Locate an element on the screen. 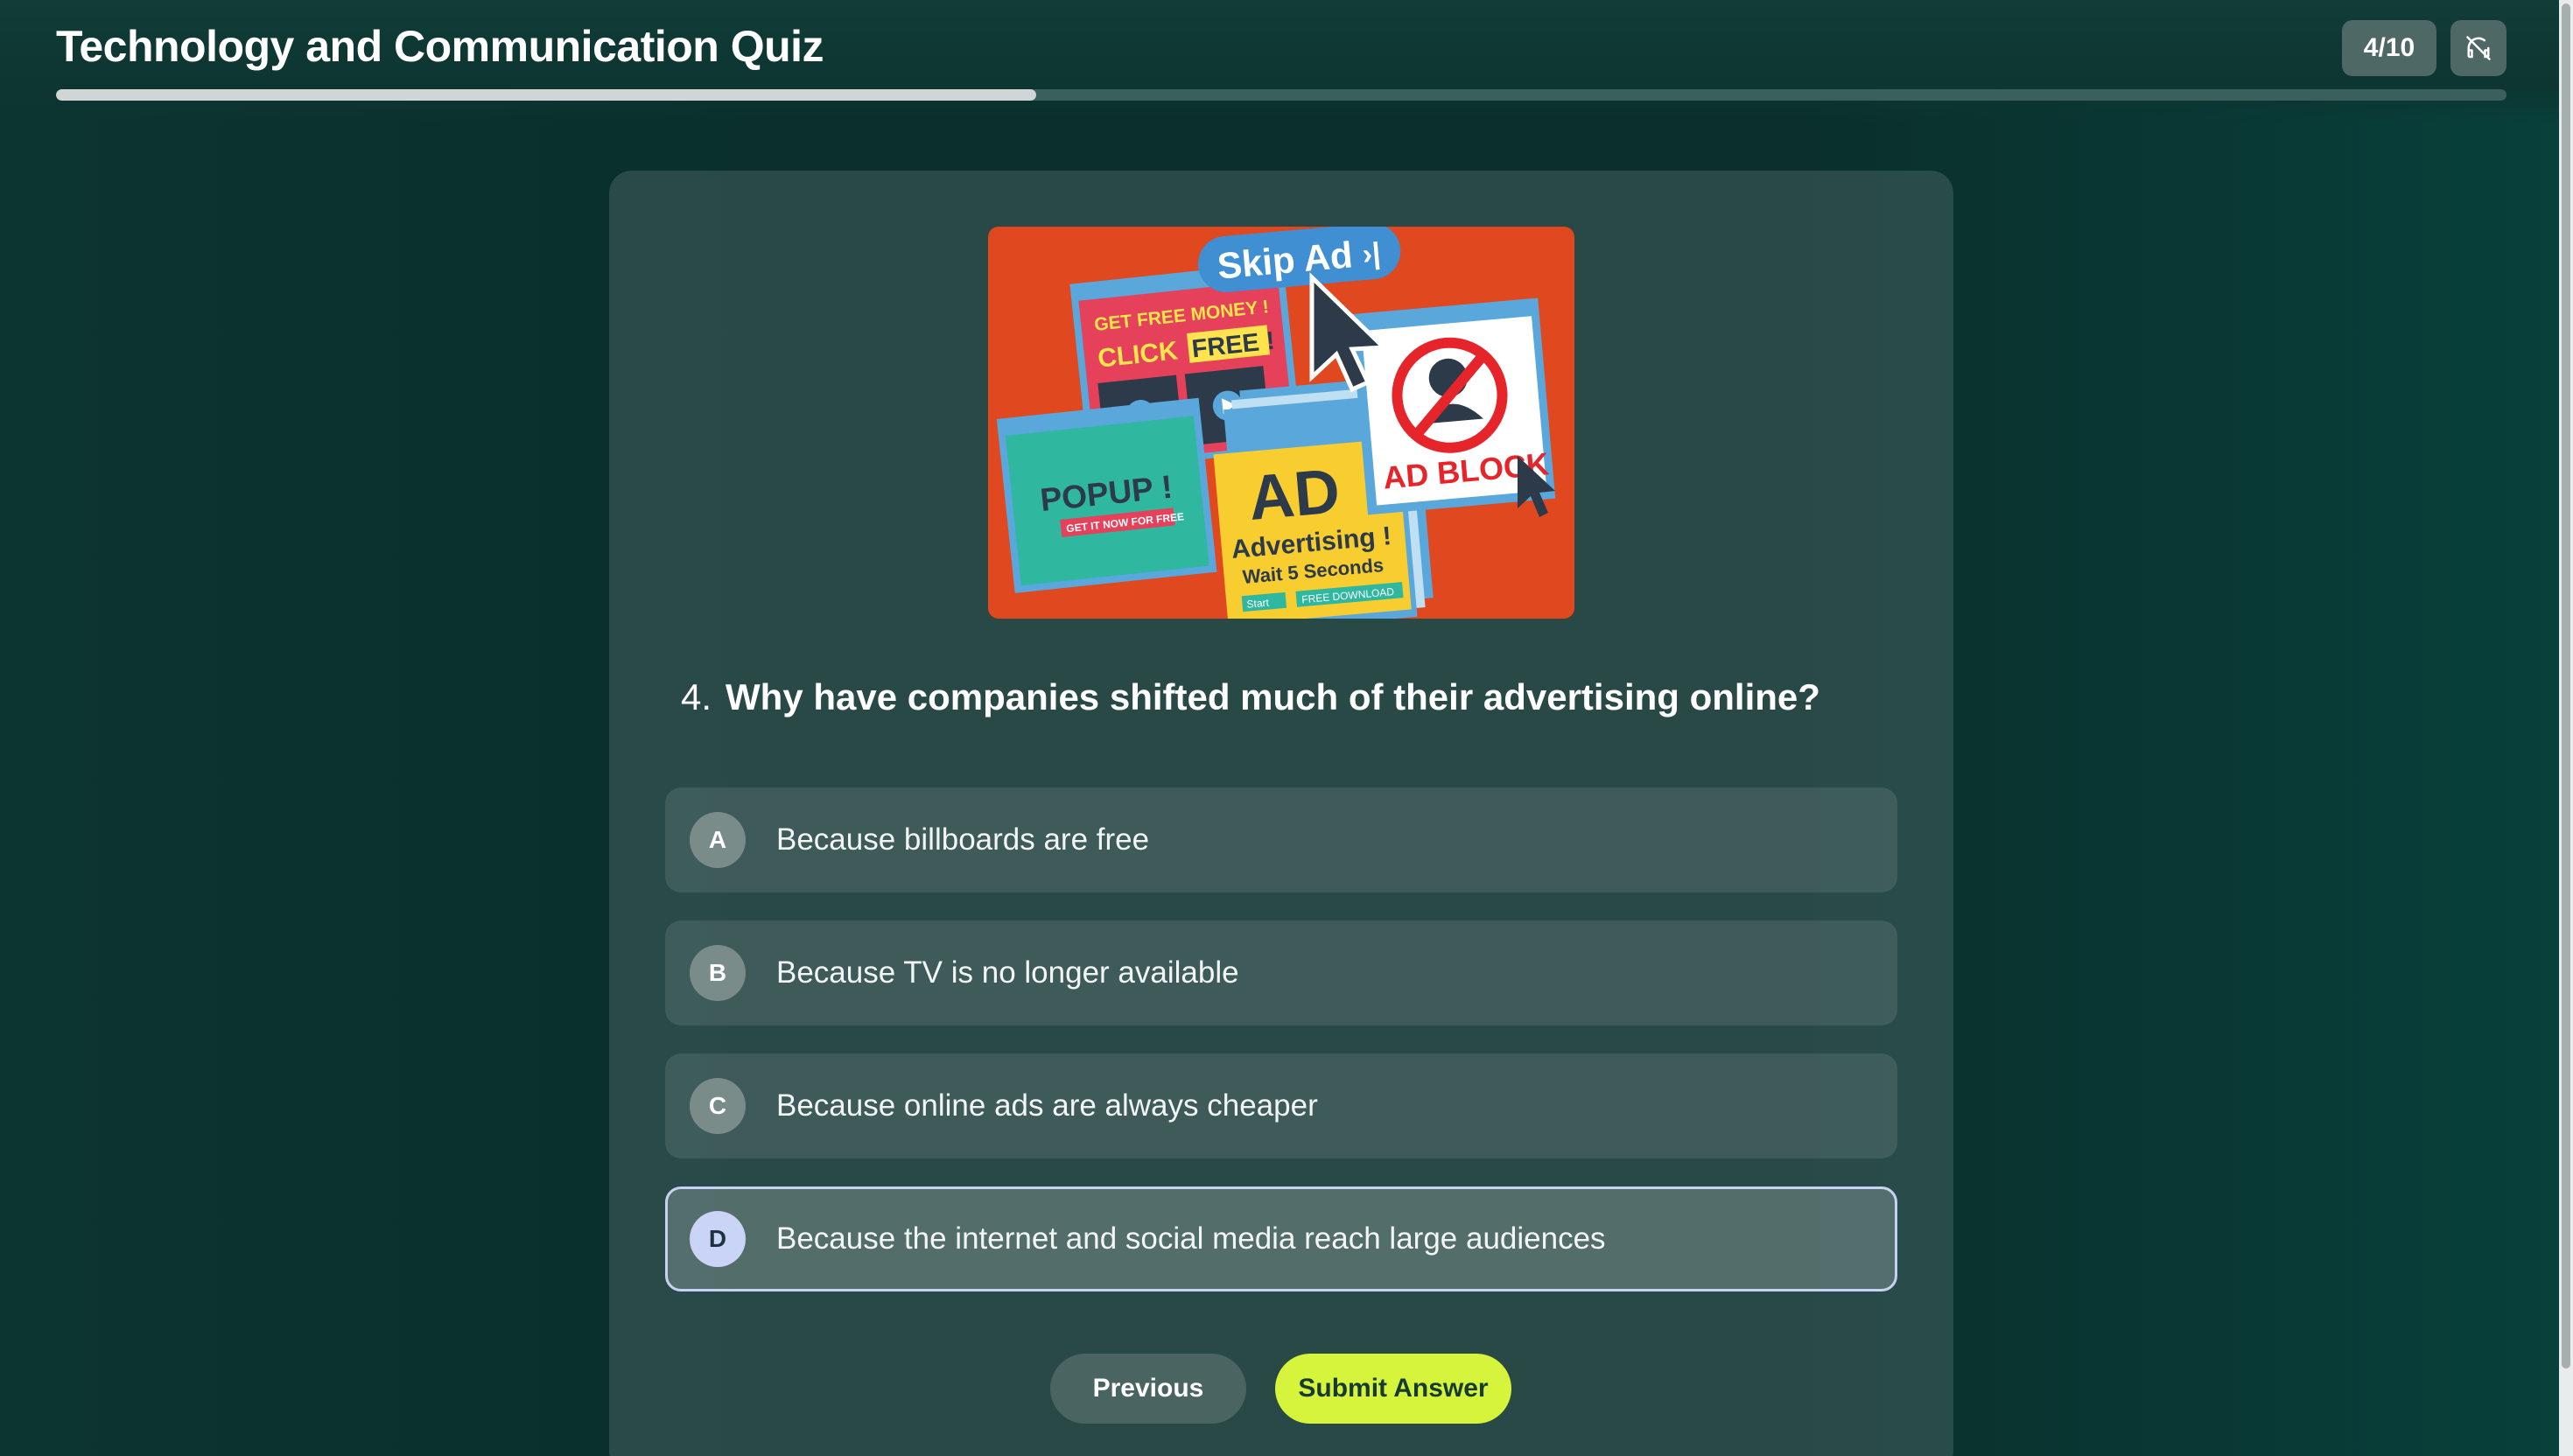 Image resolution: width=2573 pixels, height=1456 pixels. option-letter: B is located at coordinates (718, 973).